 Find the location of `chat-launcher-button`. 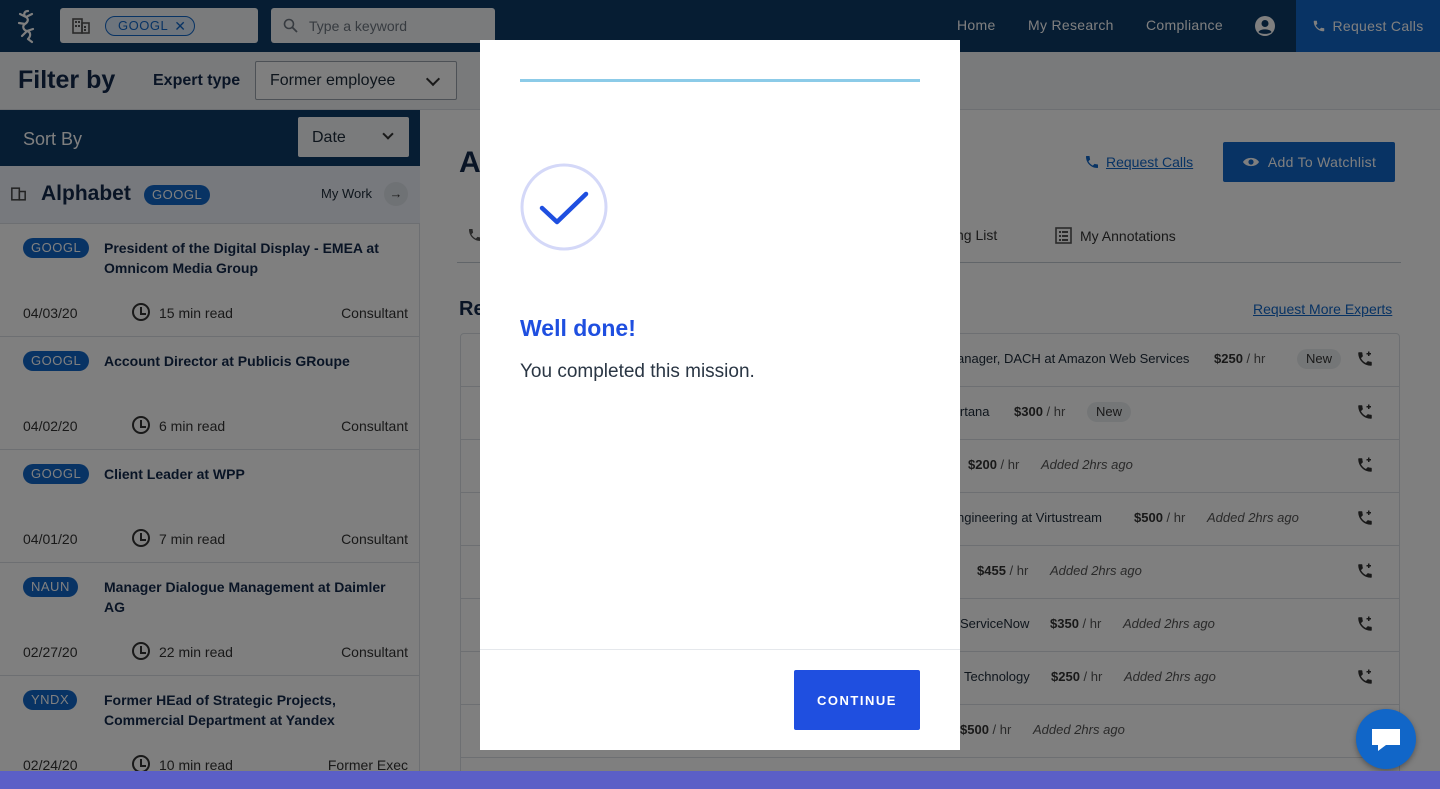

chat-launcher-button is located at coordinates (1386, 739).